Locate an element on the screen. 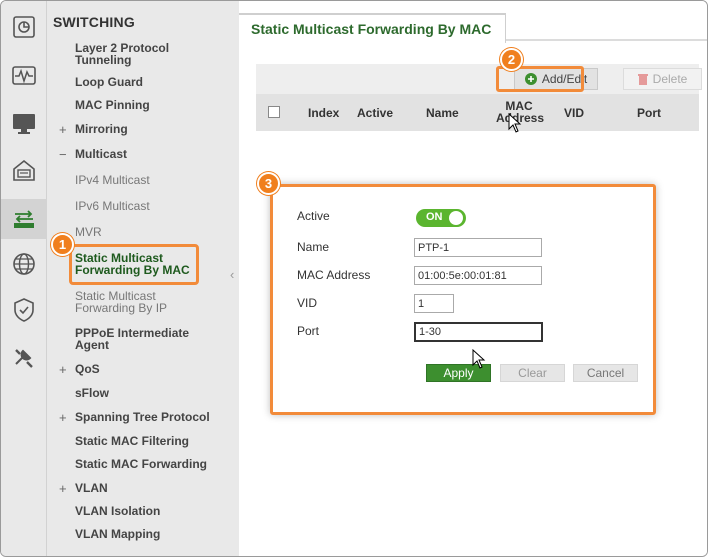  vid-label: VID is located at coordinates (307, 303).